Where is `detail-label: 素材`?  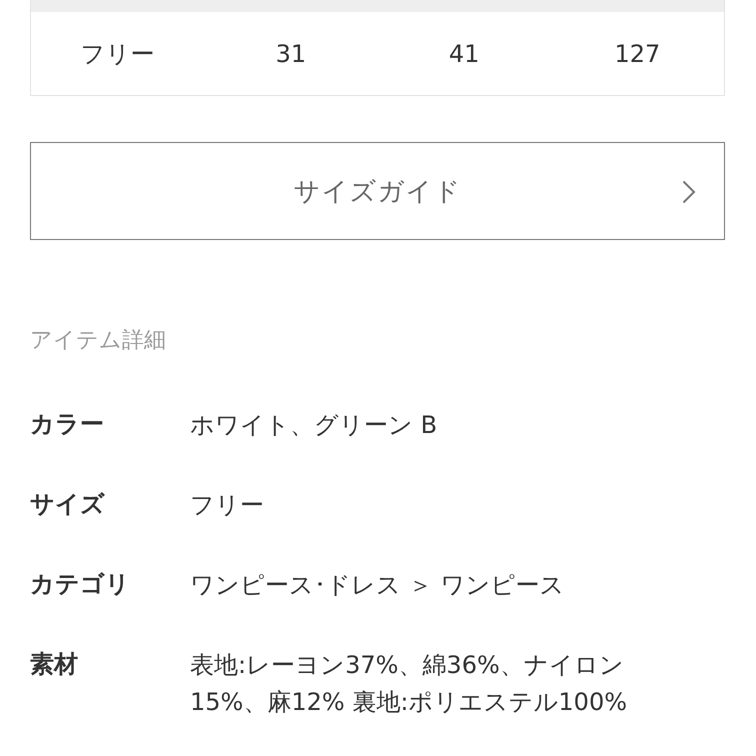
detail-label: 素材 is located at coordinates (54, 664).